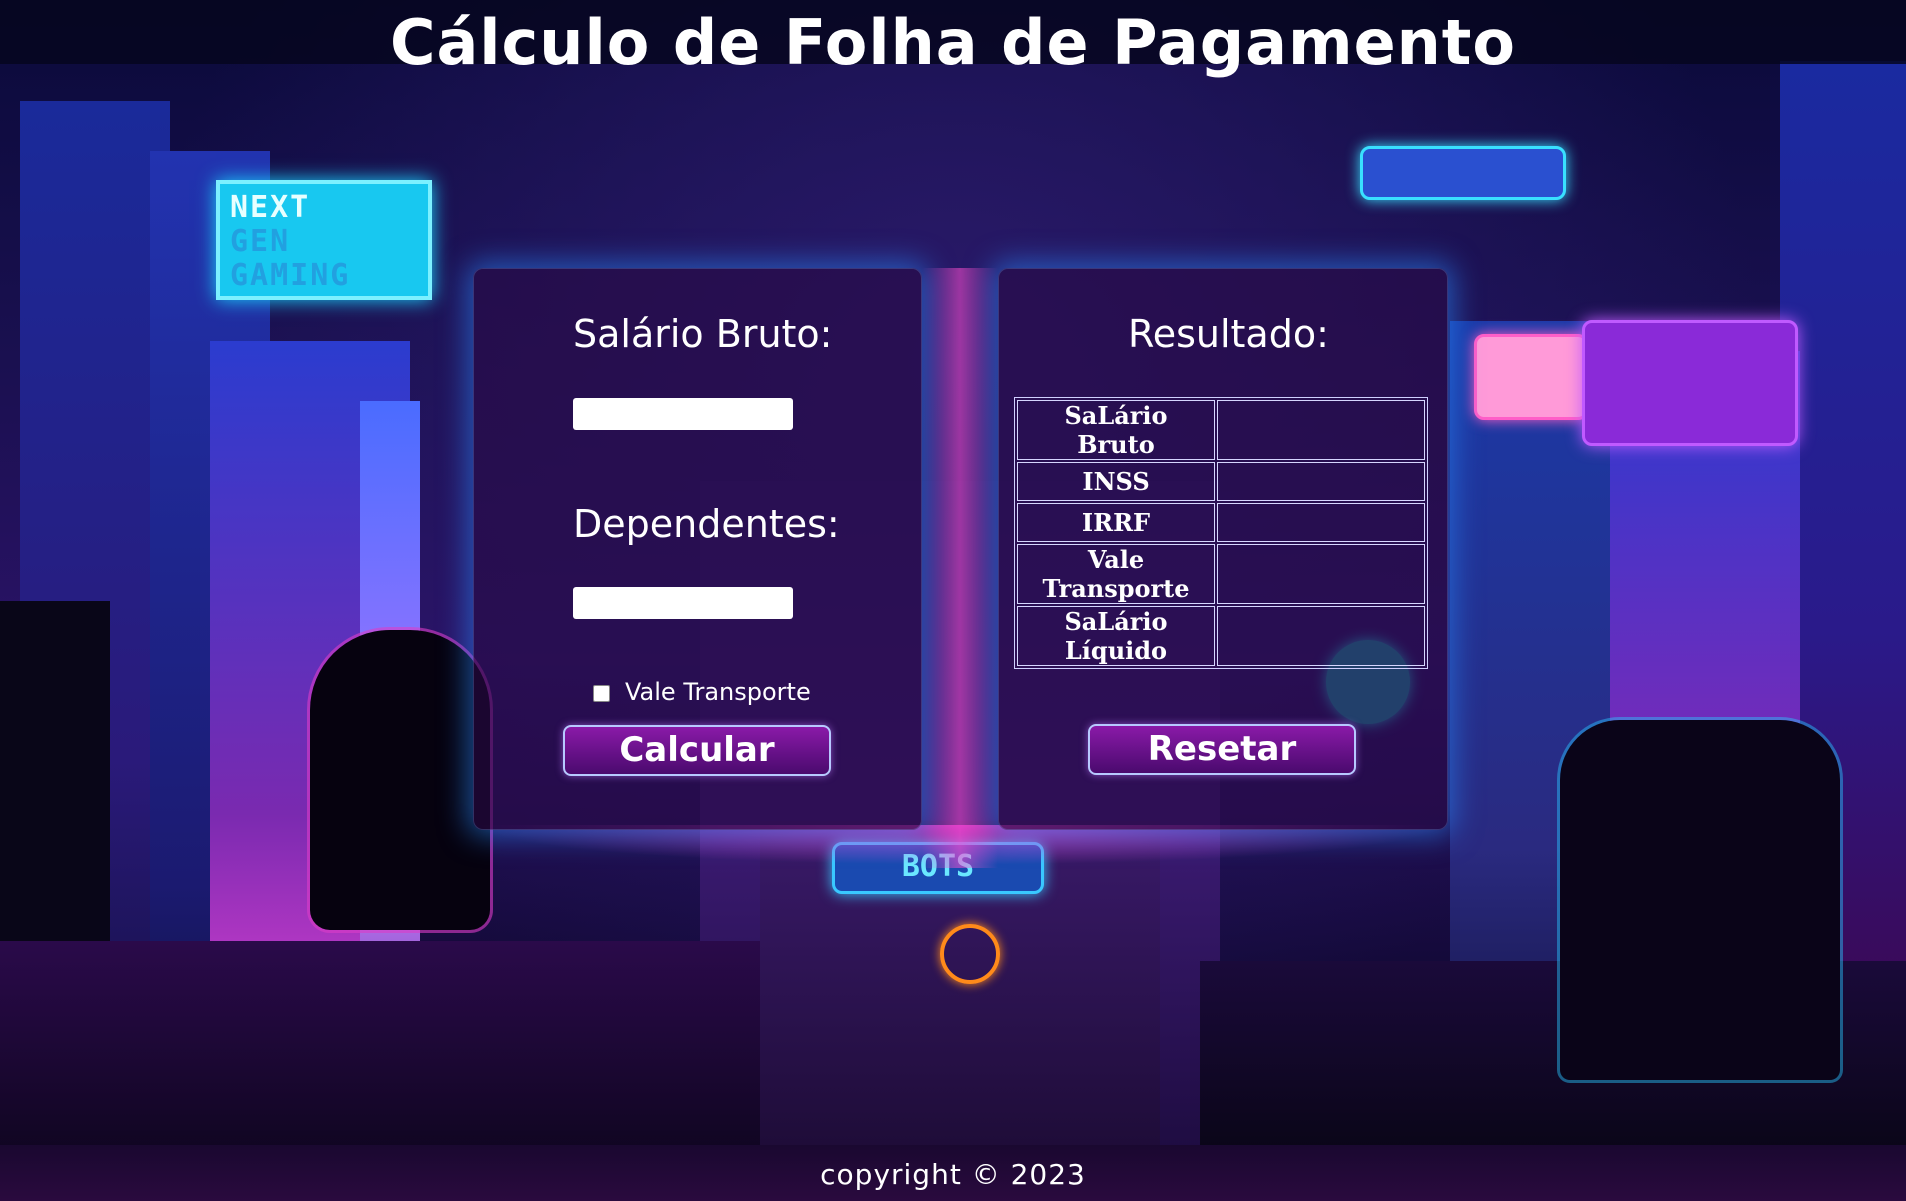 This screenshot has height=1201, width=1906. Describe the element at coordinates (1116, 522) in the screenshot. I see `row-label-irrf: IRRF` at that location.